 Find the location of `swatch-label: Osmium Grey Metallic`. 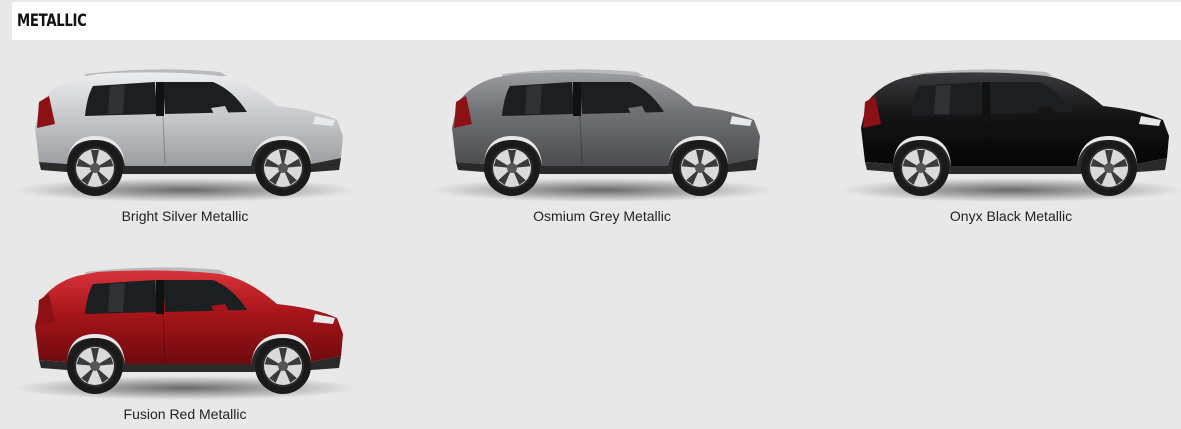

swatch-label: Osmium Grey Metallic is located at coordinates (602, 216).